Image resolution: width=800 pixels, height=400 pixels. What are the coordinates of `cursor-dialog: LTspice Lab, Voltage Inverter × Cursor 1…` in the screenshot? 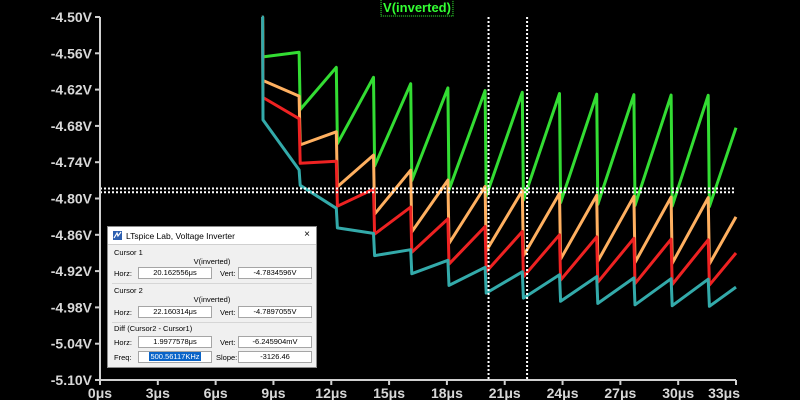 It's located at (212, 297).